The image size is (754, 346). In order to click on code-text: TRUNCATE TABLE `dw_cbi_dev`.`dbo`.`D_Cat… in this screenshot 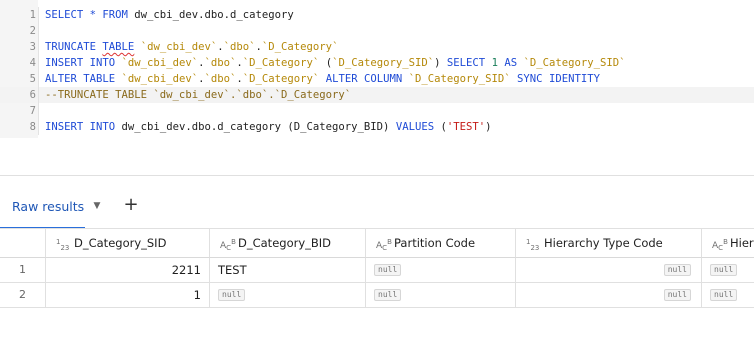, I will do `click(191, 47)`.